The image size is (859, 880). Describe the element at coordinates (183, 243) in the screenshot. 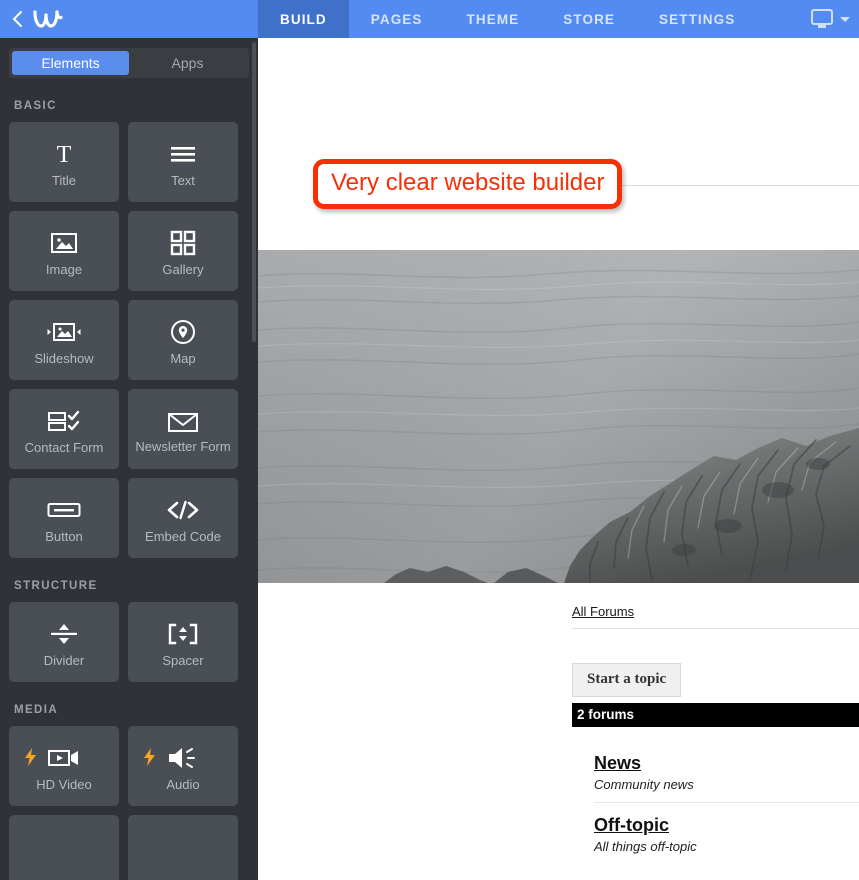

I see `gallery-grid-icon` at that location.